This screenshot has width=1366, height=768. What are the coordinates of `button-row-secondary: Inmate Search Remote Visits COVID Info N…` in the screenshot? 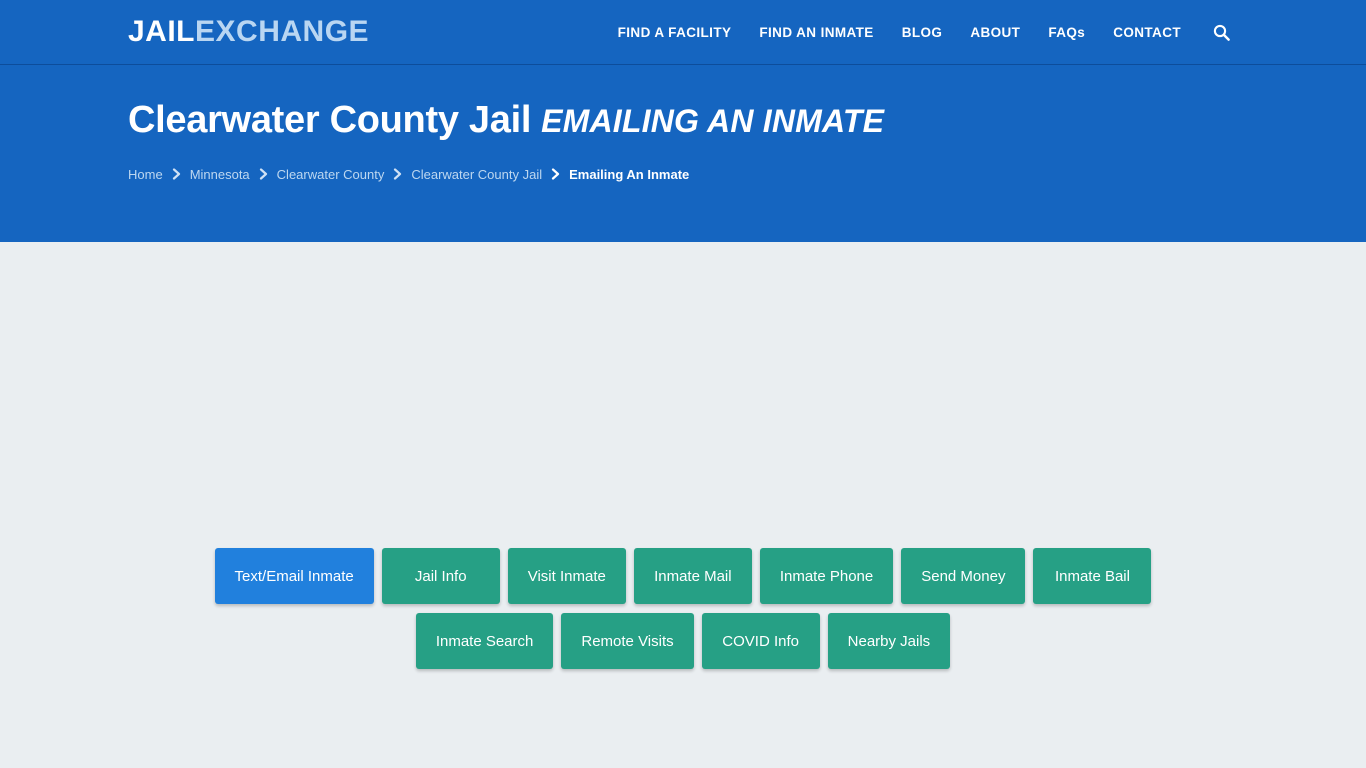 It's located at (683, 641).